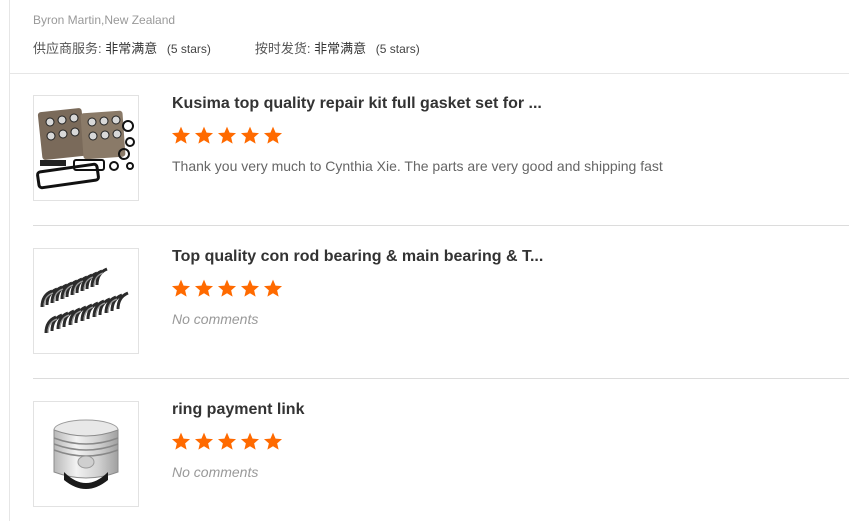 Image resolution: width=849 pixels, height=521 pixels. What do you see at coordinates (238, 410) in the screenshot?
I see `product-title-link: ring payment link` at bounding box center [238, 410].